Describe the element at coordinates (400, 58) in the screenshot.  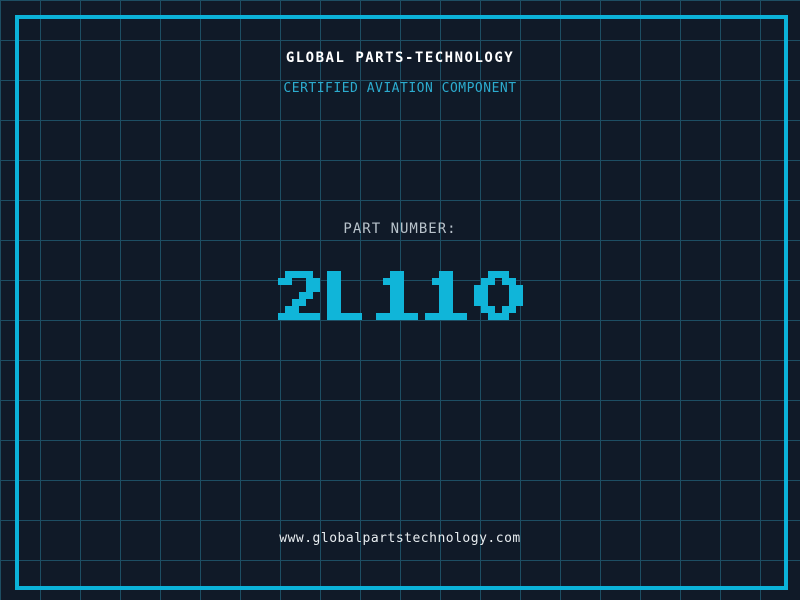
I see `company-title: GLOBAL PARTS-TECHNOLOGY` at that location.